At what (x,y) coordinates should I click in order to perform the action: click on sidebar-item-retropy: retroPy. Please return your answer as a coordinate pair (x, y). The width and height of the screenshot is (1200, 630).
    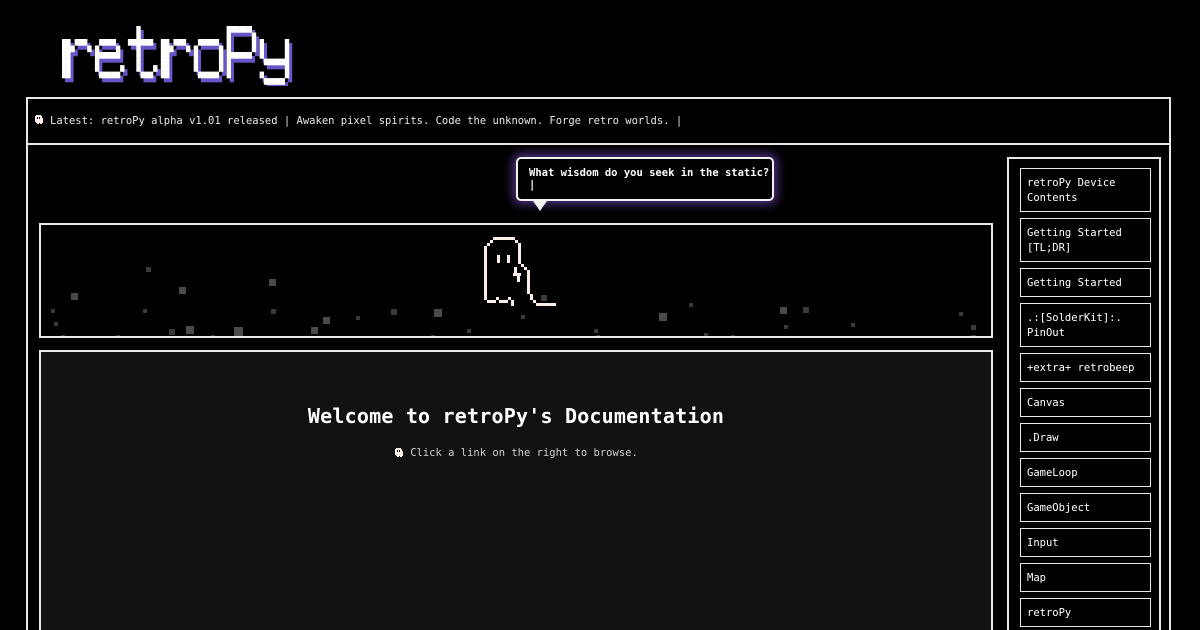
    Looking at the image, I should click on (1085, 612).